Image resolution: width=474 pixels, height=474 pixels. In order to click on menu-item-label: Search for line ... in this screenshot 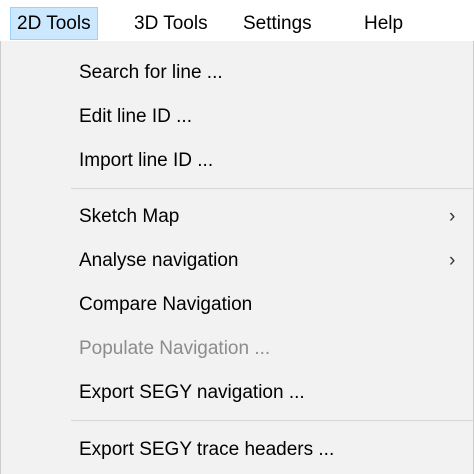, I will do `click(151, 72)`.